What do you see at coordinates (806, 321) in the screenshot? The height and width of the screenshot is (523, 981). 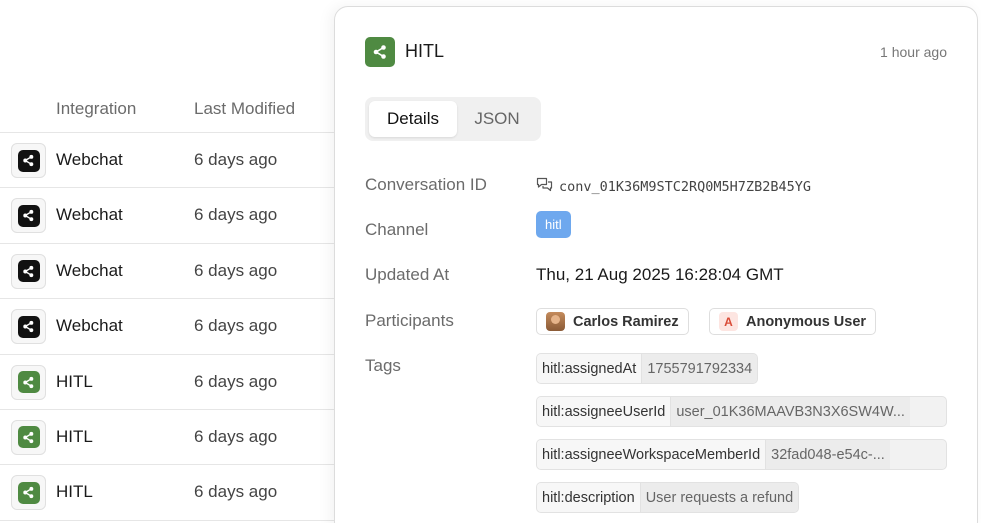 I see `participant-name: Anonymous User` at bounding box center [806, 321].